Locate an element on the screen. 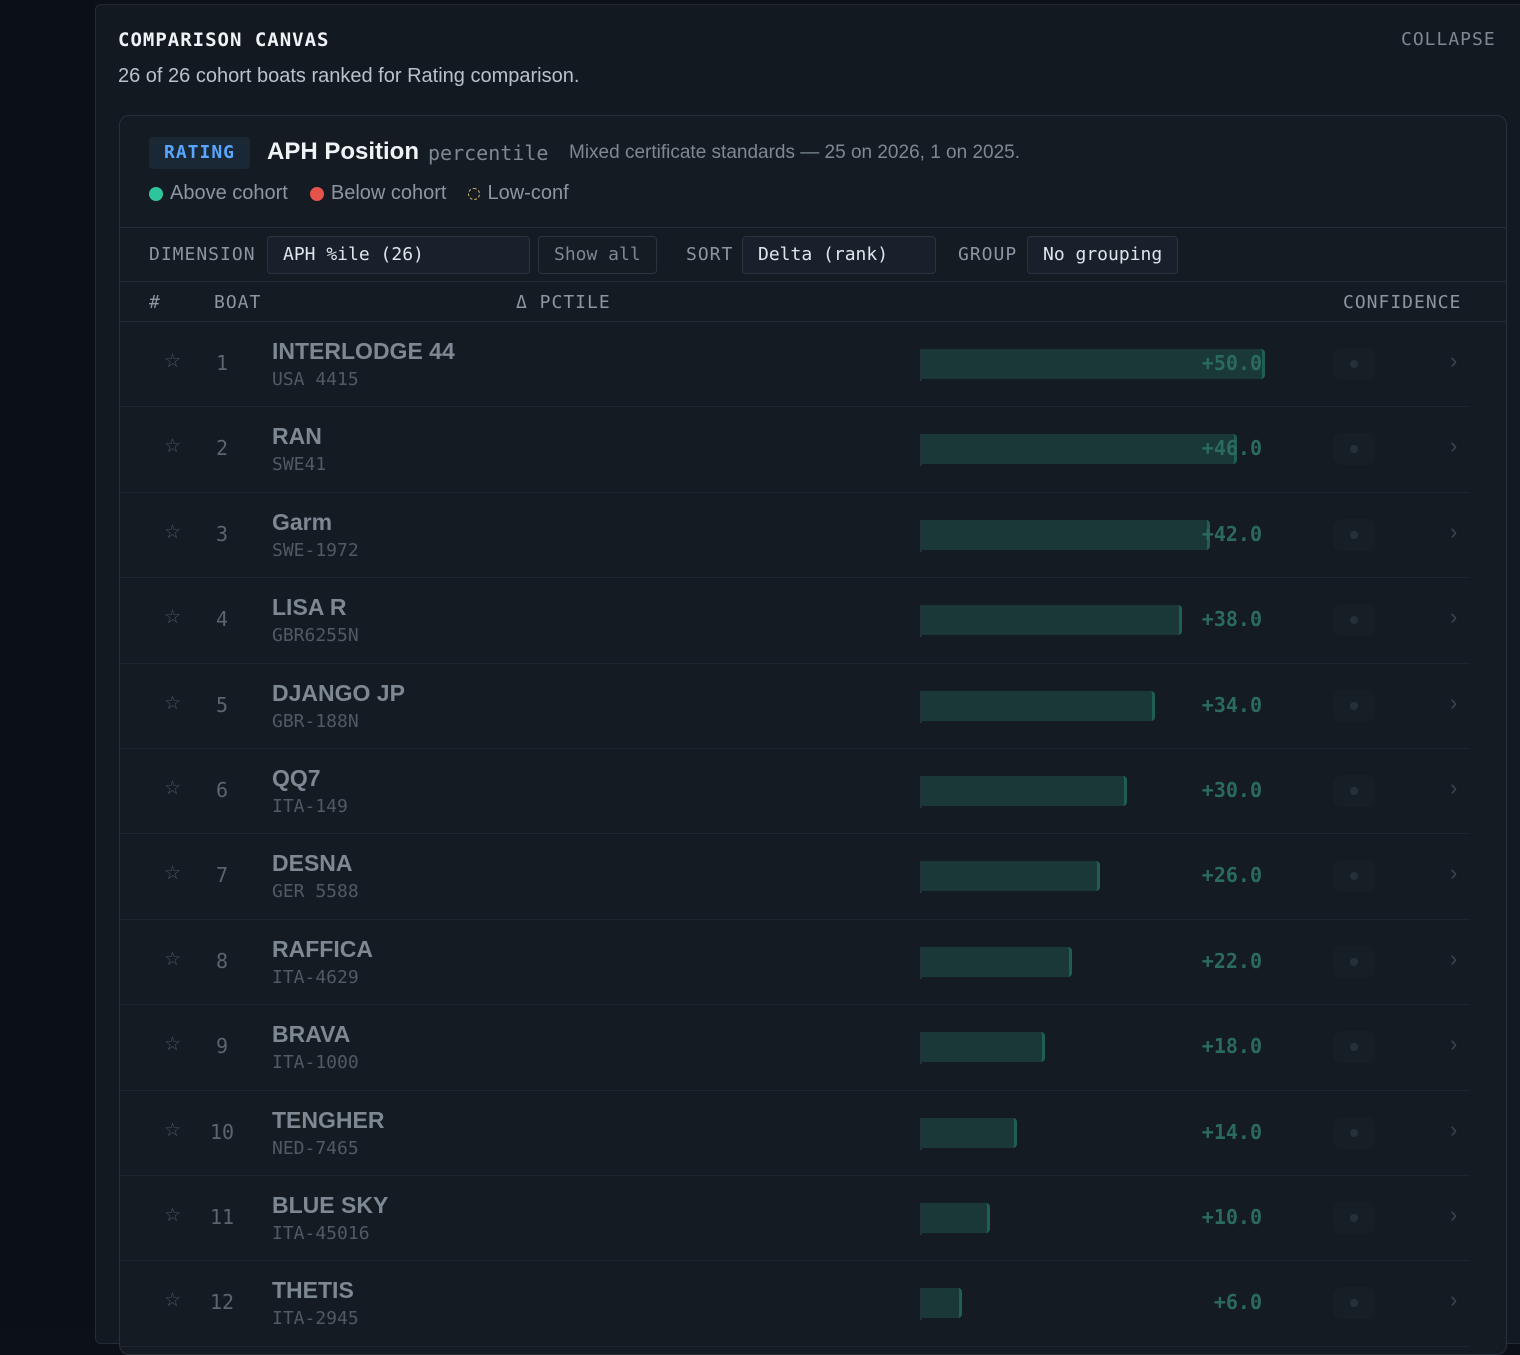  dimension-label: DIMENSION is located at coordinates (202, 254).